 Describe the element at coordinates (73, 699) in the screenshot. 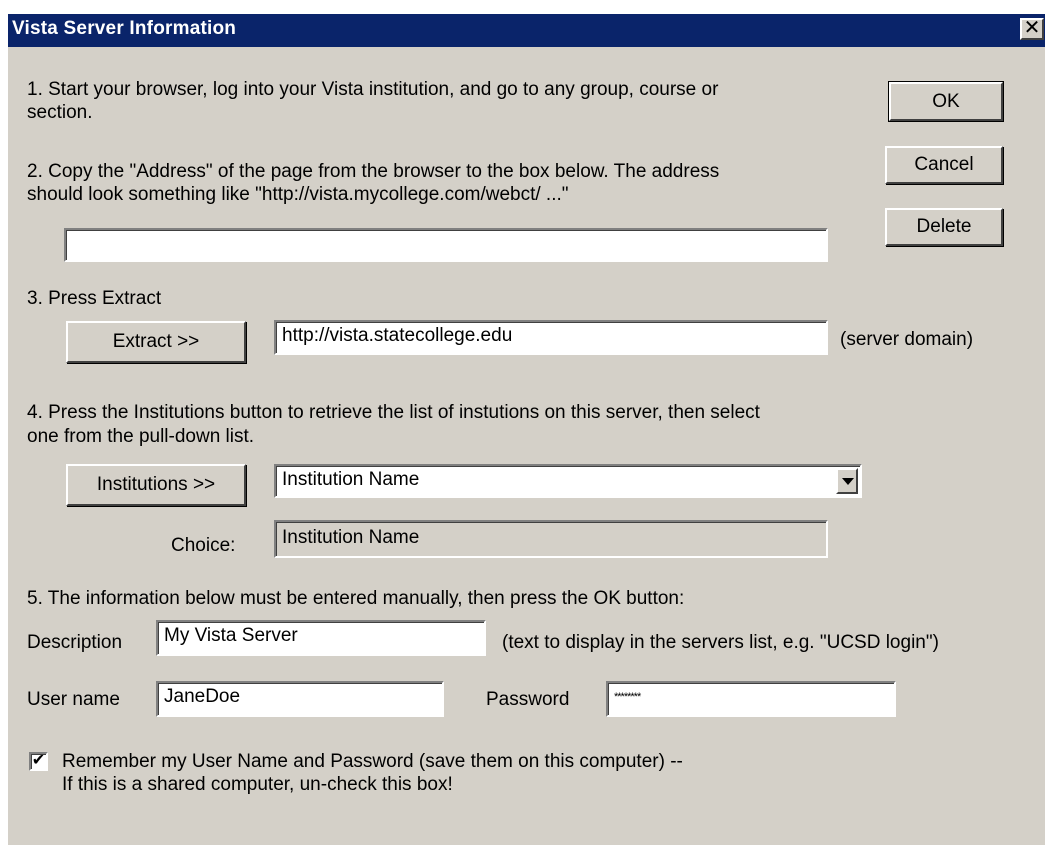

I see `username-label: User name` at that location.